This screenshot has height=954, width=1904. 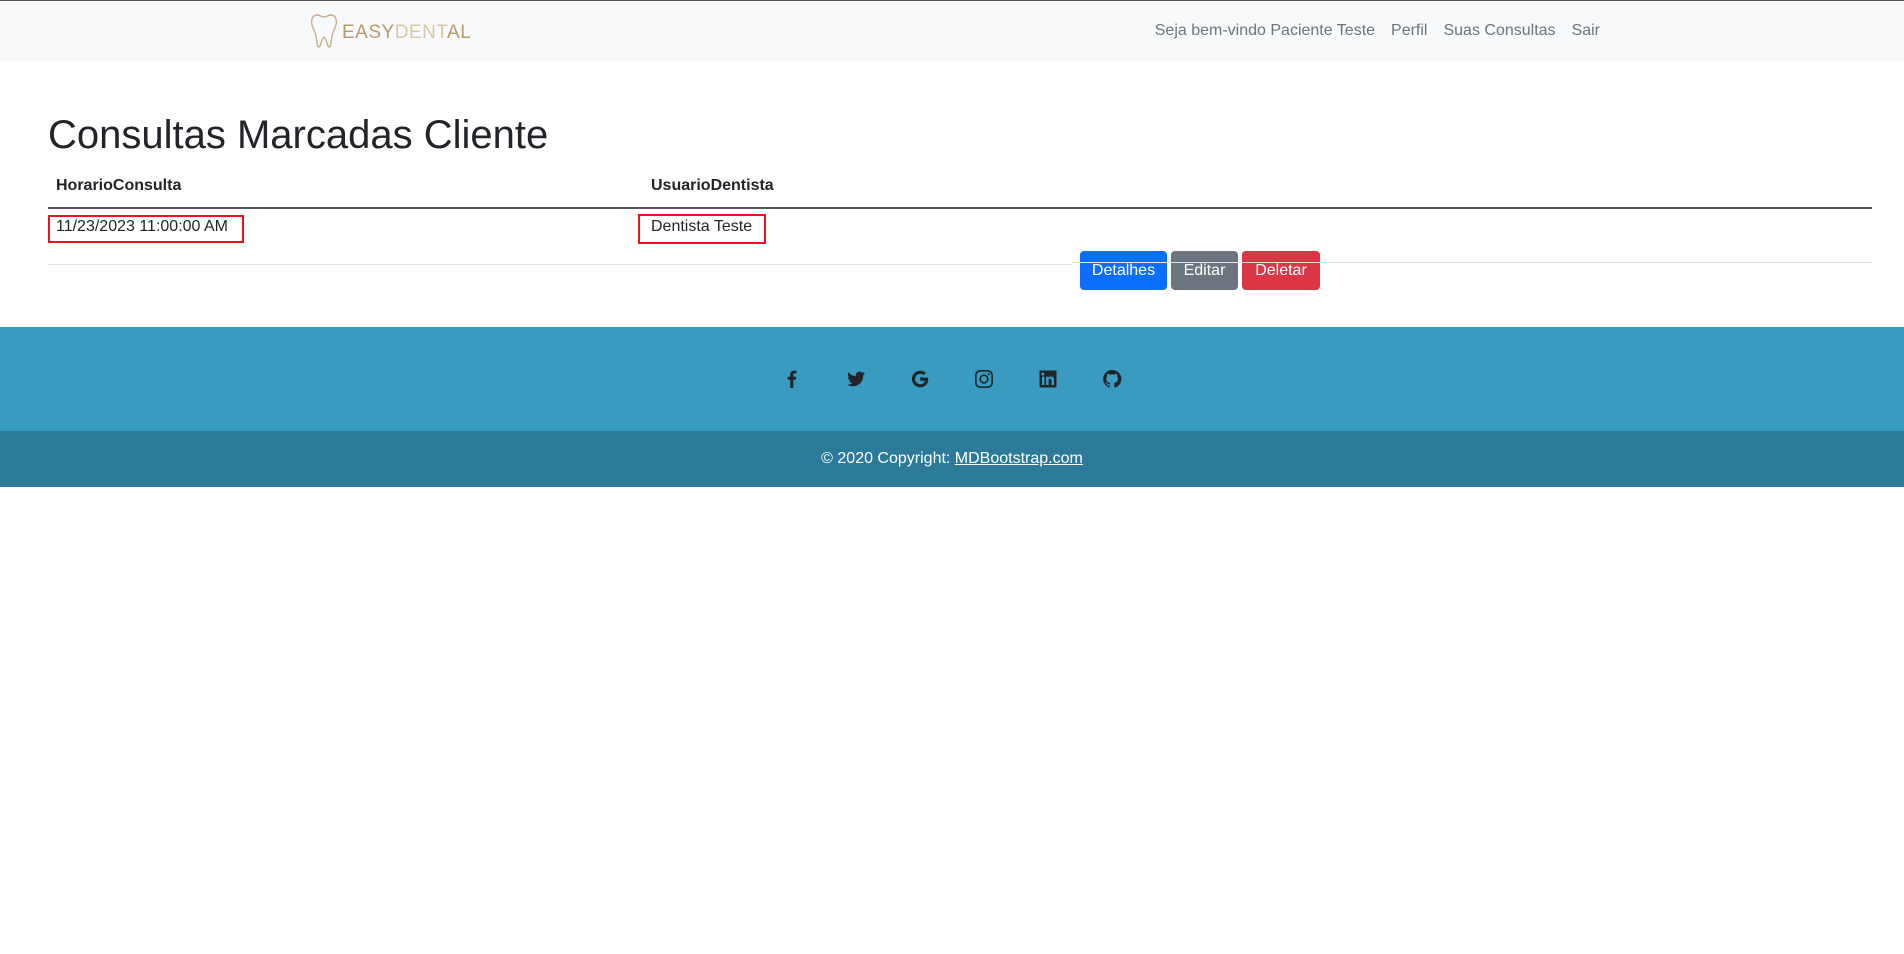 What do you see at coordinates (1123, 270) in the screenshot?
I see `details-button: Detalhes` at bounding box center [1123, 270].